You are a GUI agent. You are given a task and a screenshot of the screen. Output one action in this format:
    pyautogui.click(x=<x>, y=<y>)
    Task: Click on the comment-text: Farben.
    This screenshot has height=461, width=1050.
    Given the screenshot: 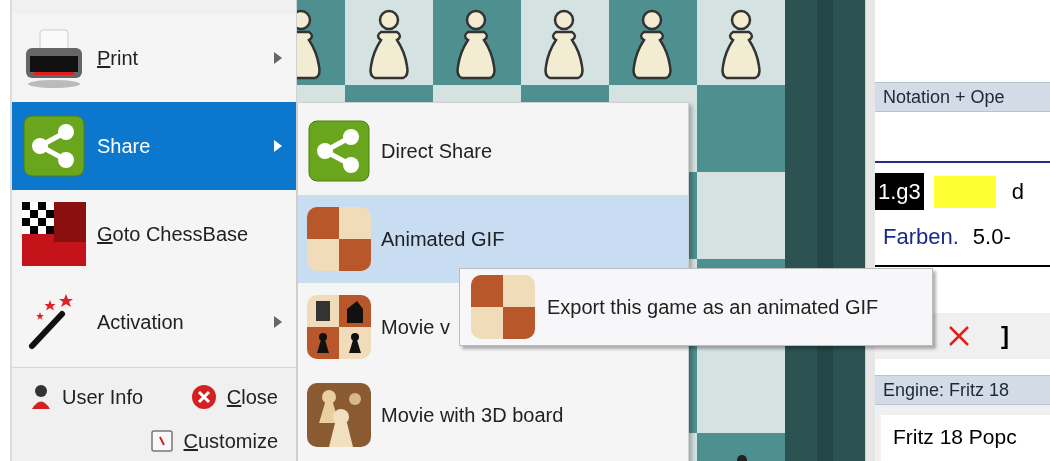 What is the action you would take?
    pyautogui.click(x=921, y=237)
    